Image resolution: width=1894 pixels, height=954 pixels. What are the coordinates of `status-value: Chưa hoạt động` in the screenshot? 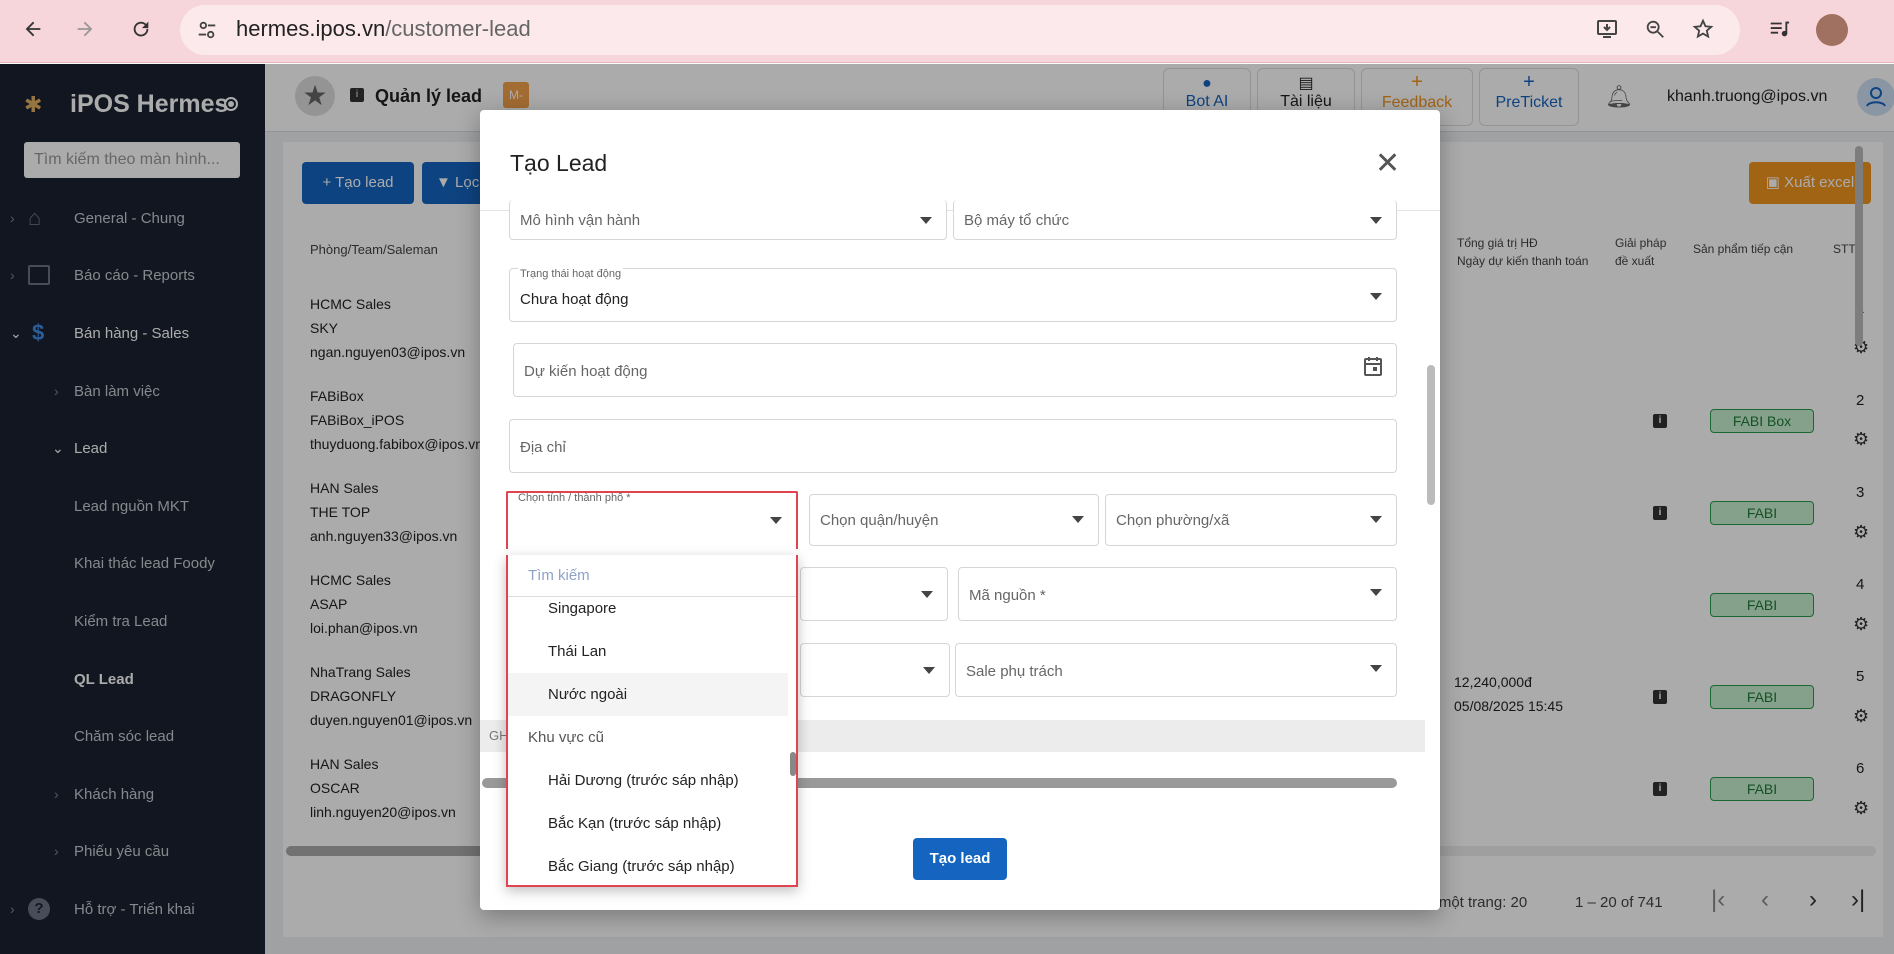 It's located at (574, 299).